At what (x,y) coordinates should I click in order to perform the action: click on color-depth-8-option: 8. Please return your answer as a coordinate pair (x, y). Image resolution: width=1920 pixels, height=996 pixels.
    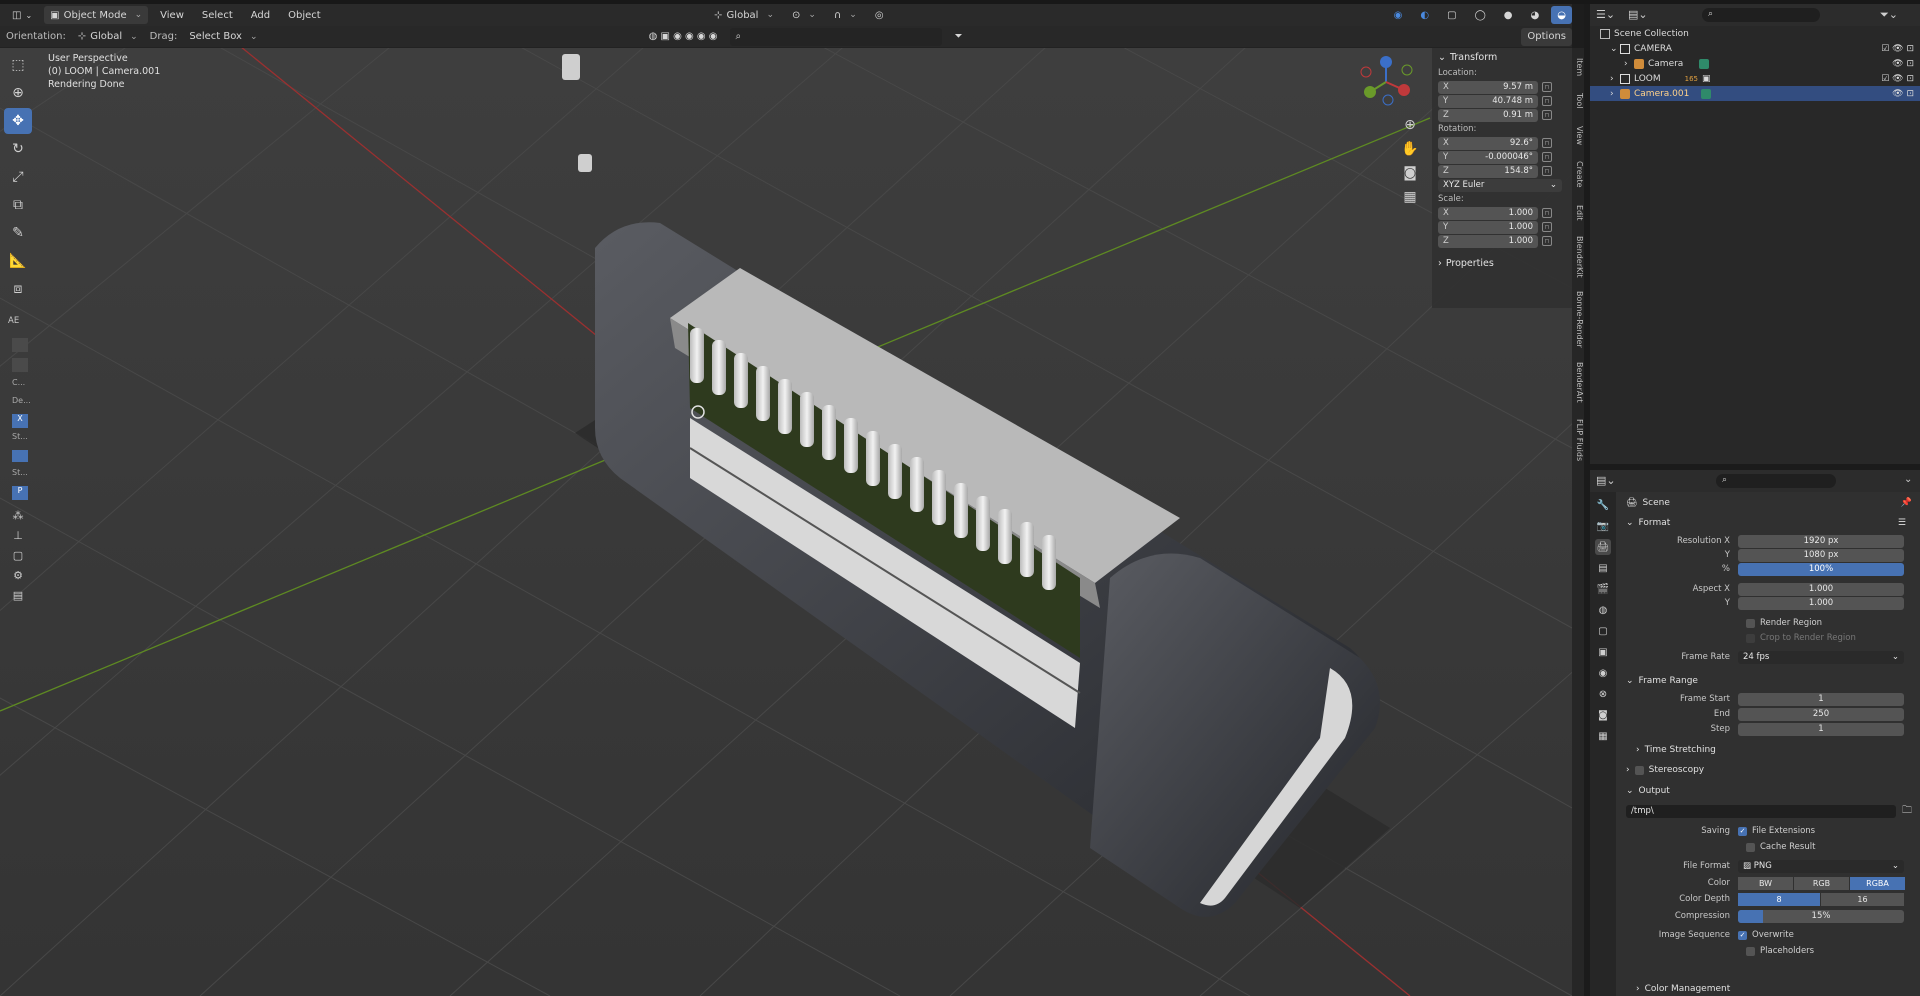
    Looking at the image, I should click on (1779, 899).